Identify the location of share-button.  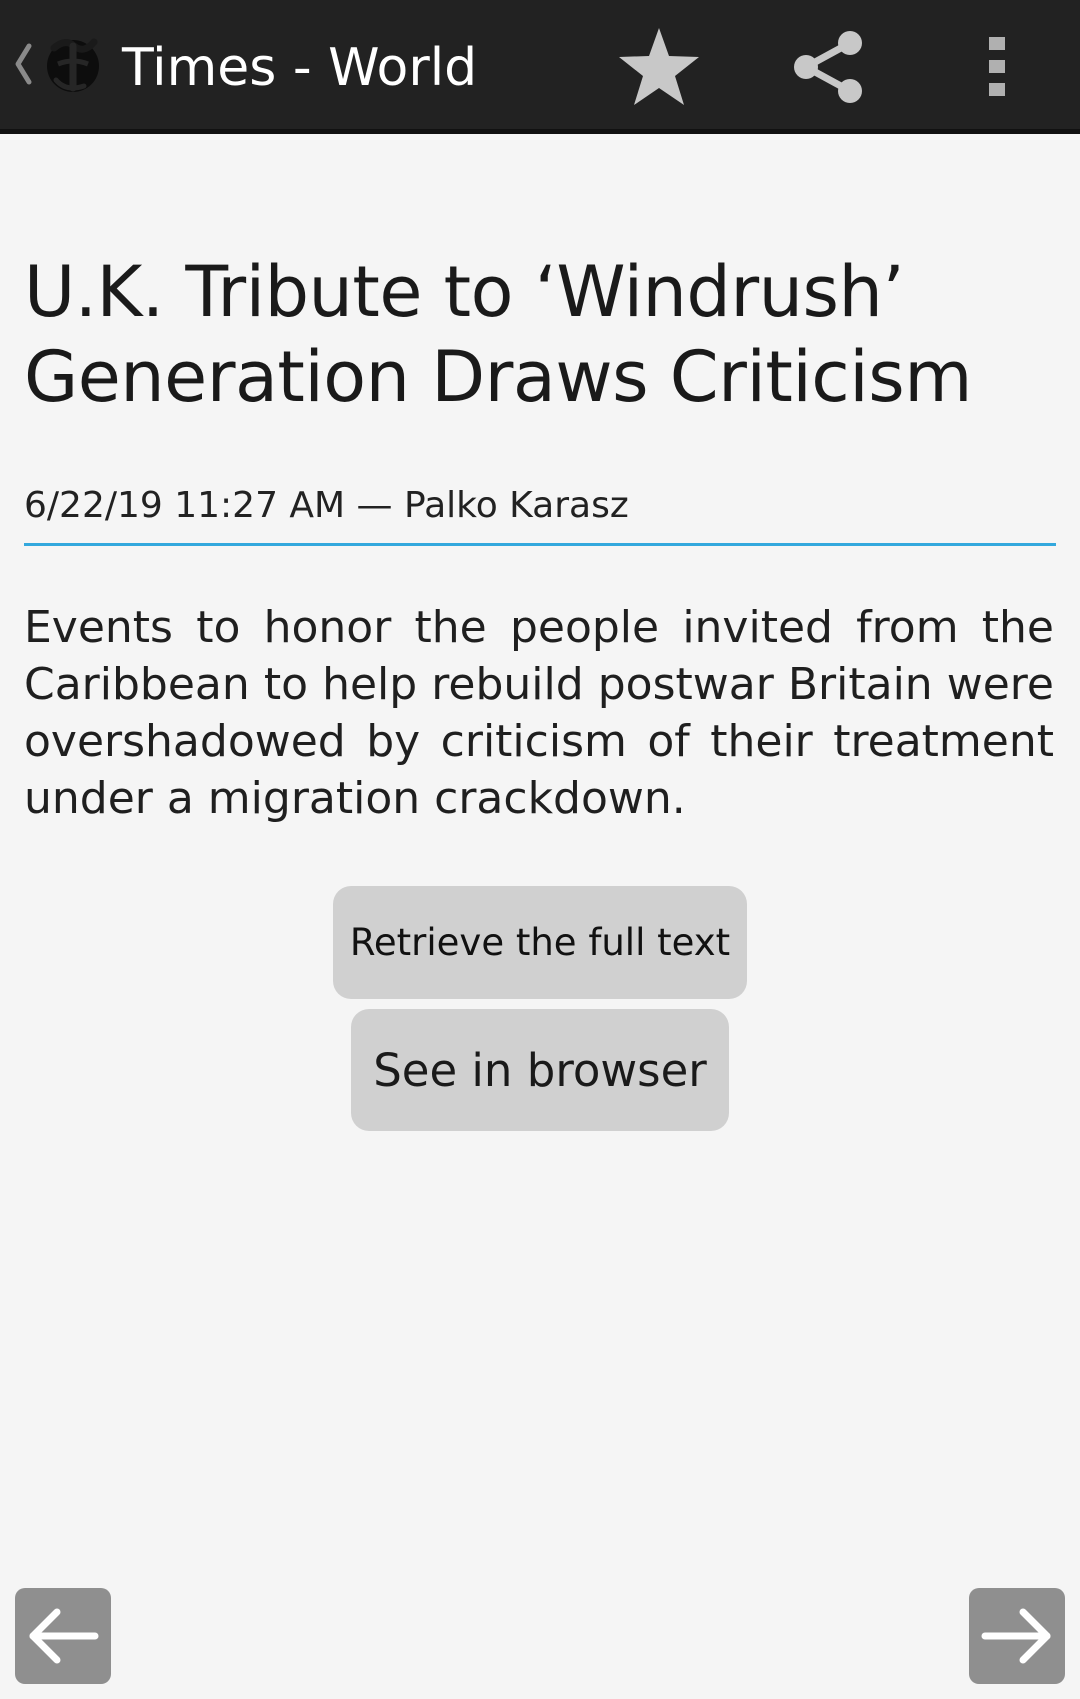
(828, 67).